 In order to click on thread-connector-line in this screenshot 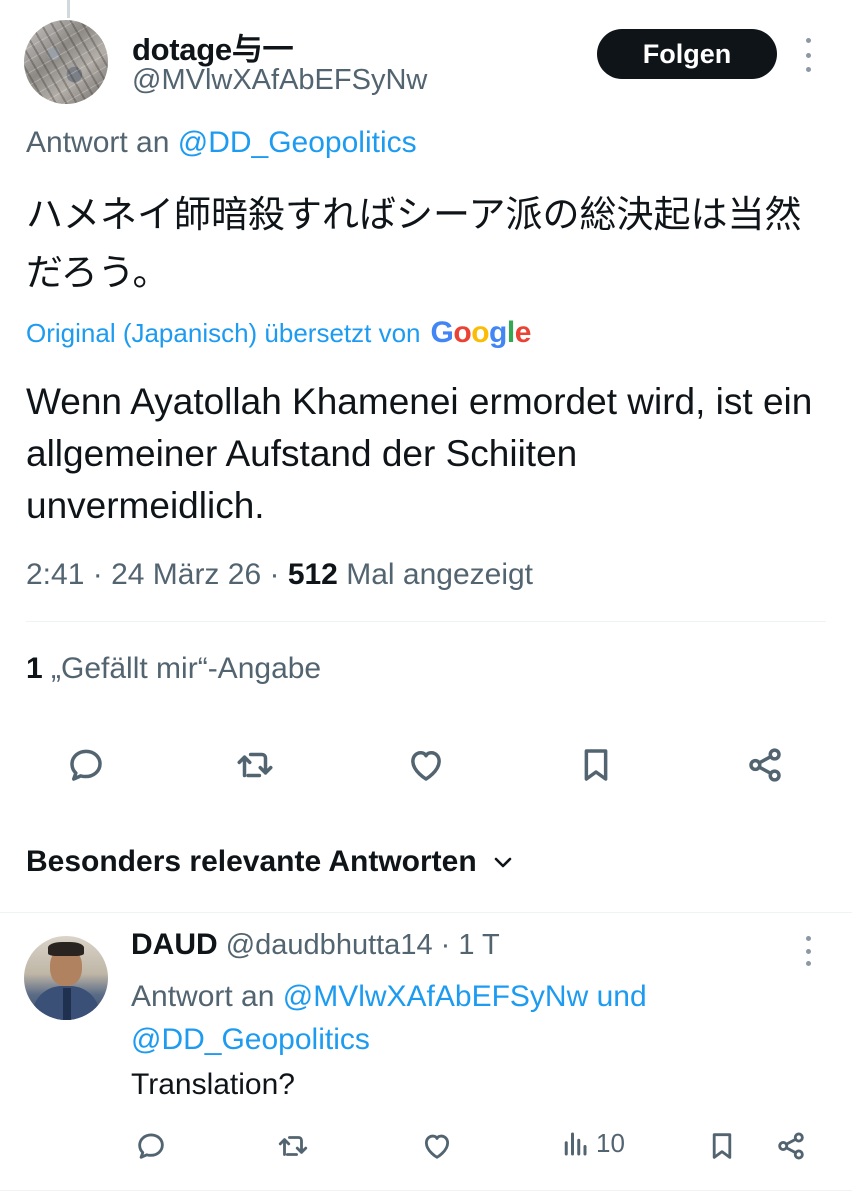, I will do `click(68, 9)`.